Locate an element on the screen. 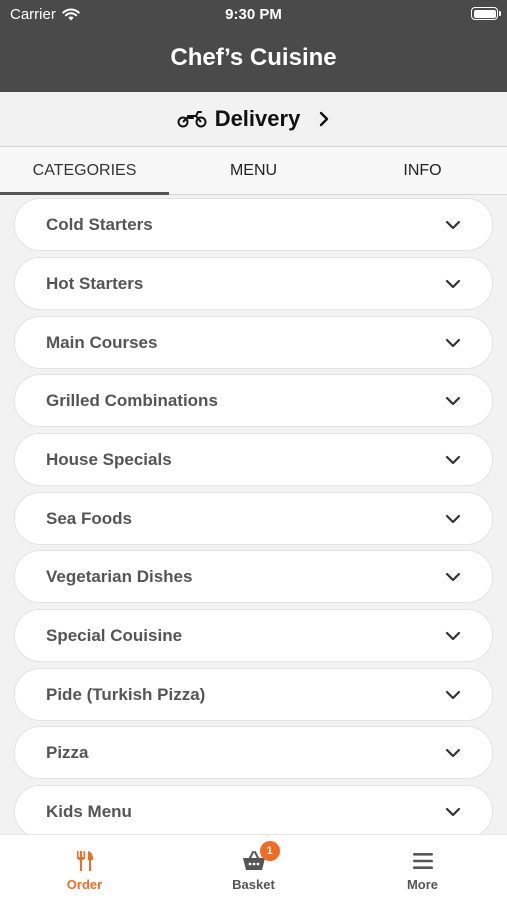 The width and height of the screenshot is (507, 900). category-label: Pide (Turkish Pizza) is located at coordinates (126, 694).